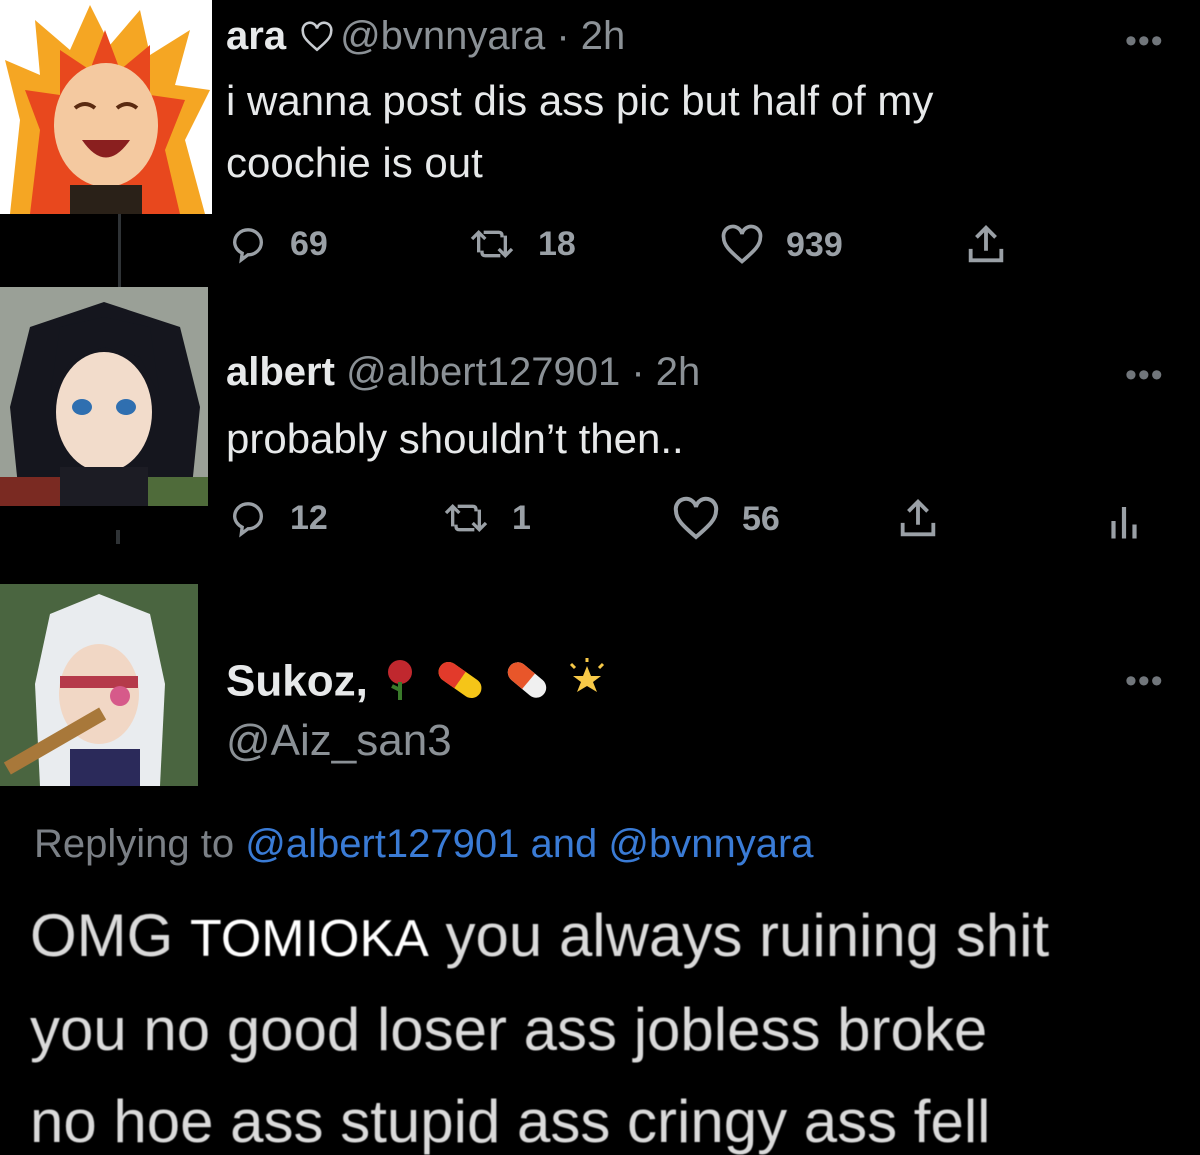 The height and width of the screenshot is (1155, 1200). Describe the element at coordinates (297, 681) in the screenshot. I see `display-name: Sukoz,` at that location.